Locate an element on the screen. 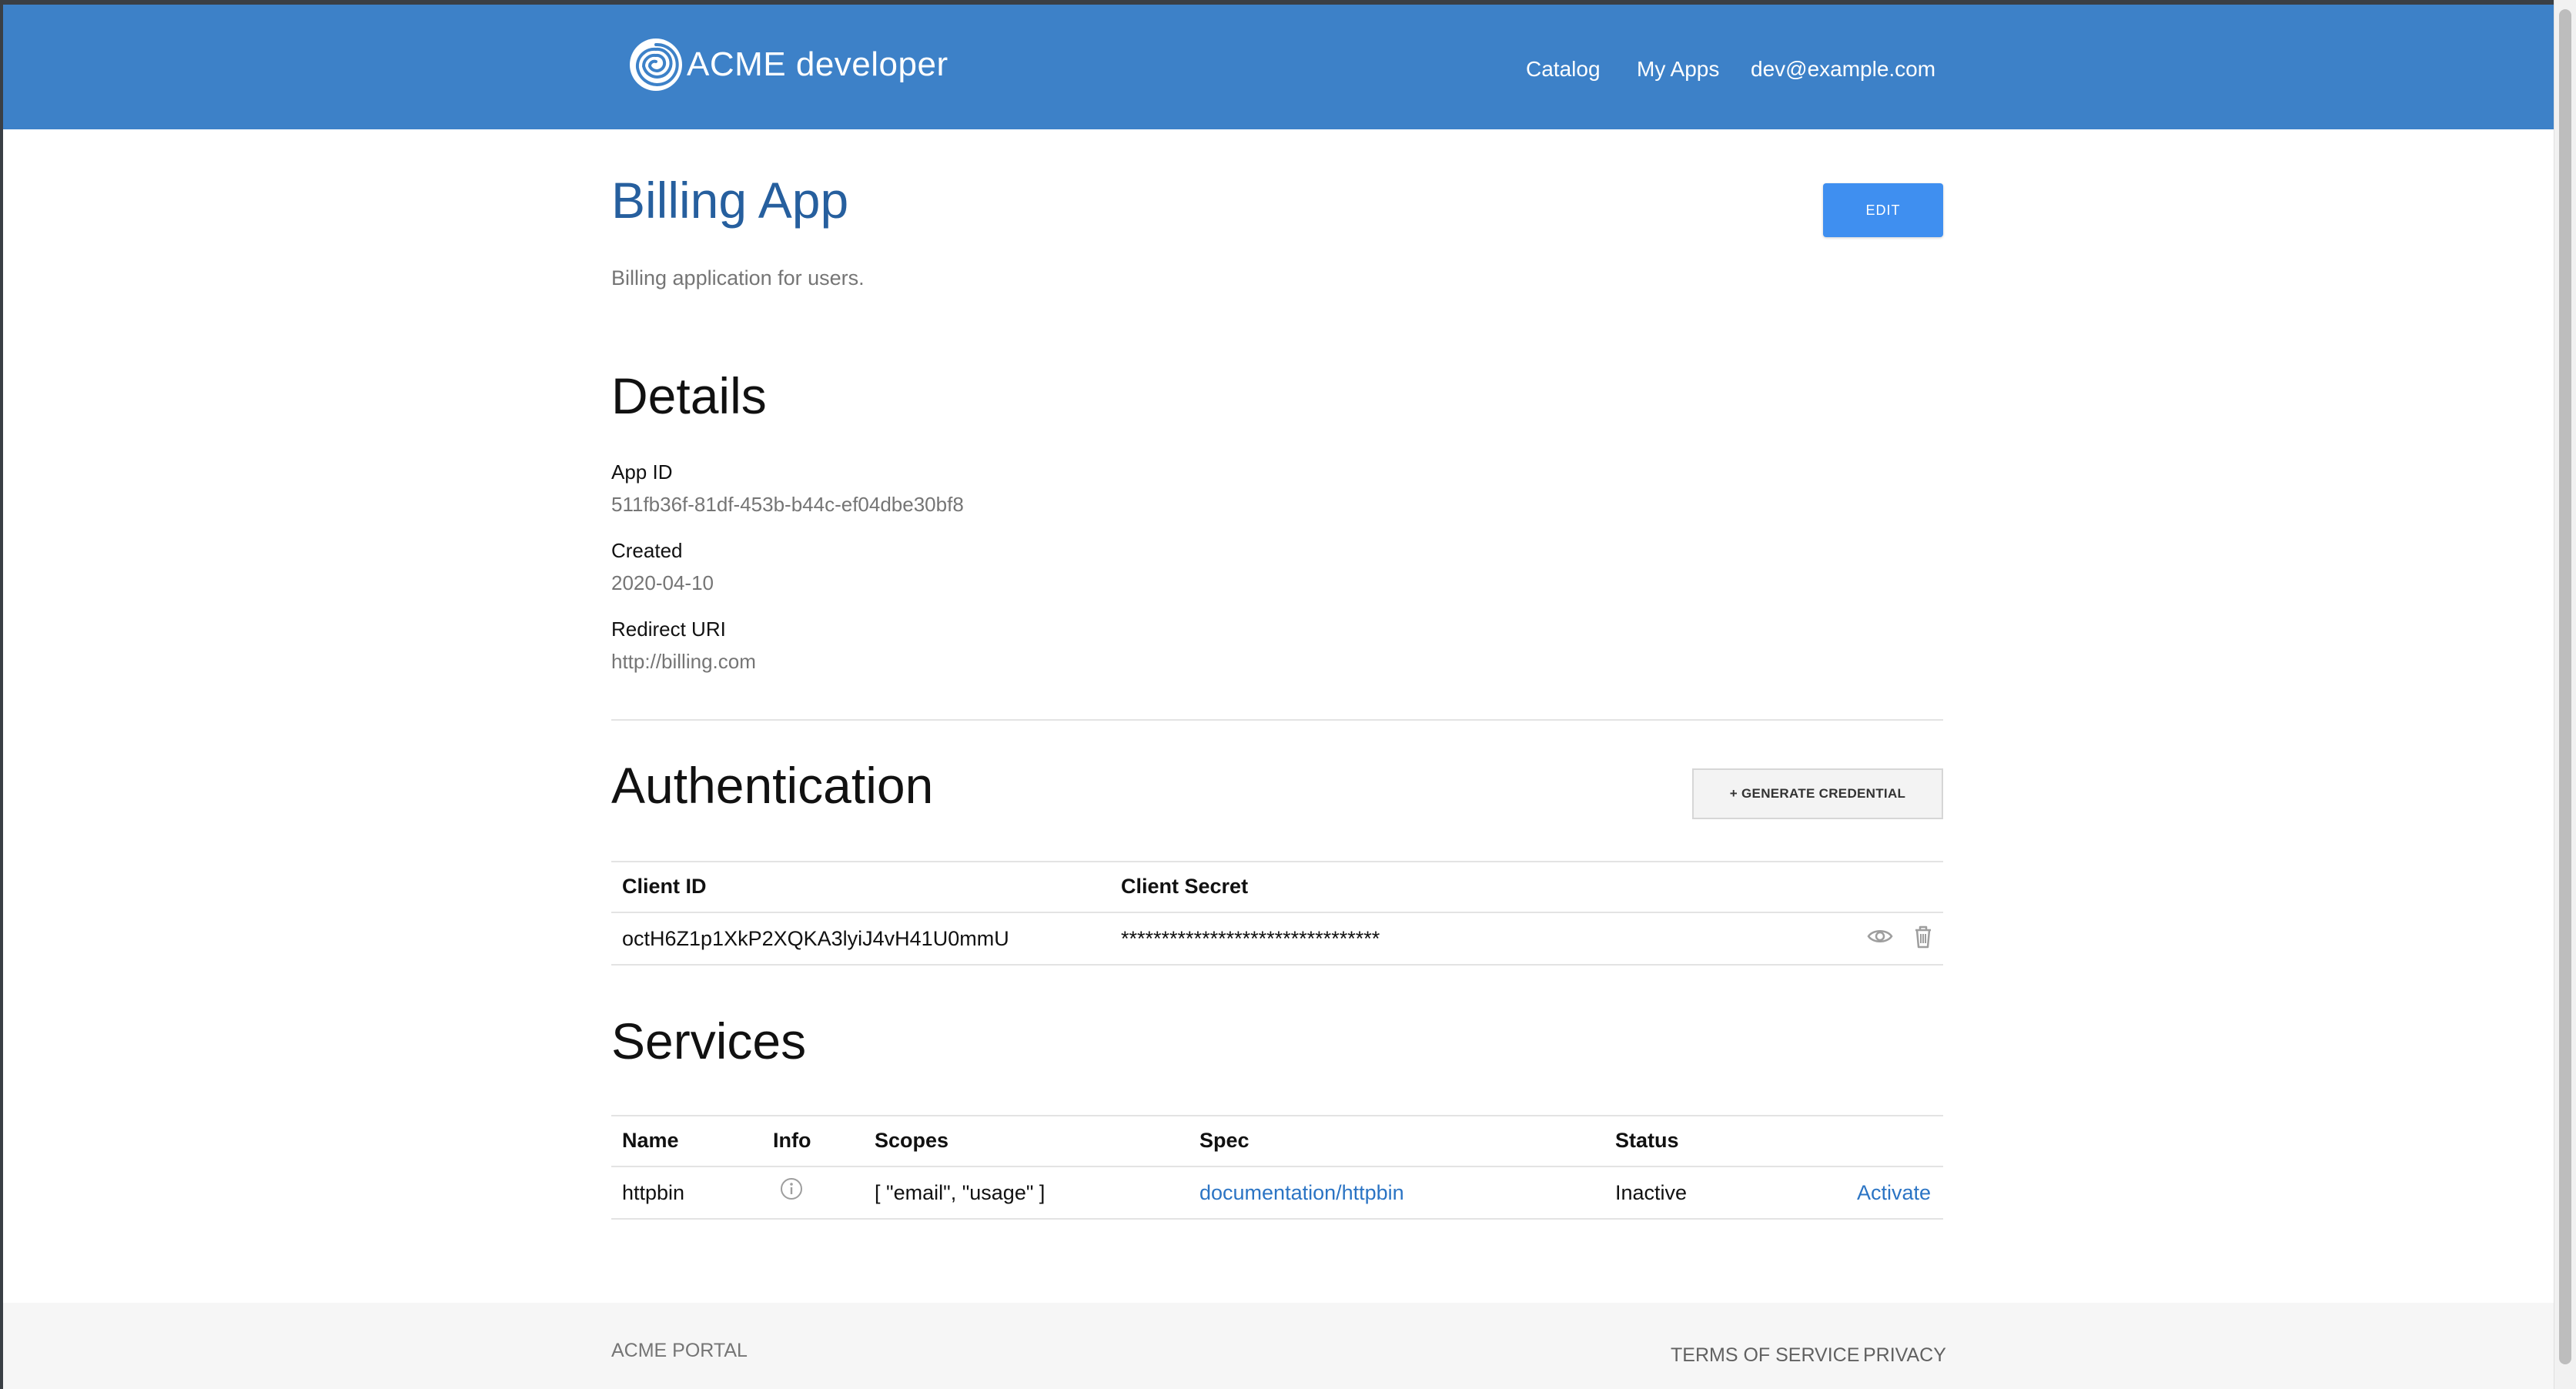 This screenshot has width=2576, height=1389. window-left-edge is located at coordinates (2, 694).